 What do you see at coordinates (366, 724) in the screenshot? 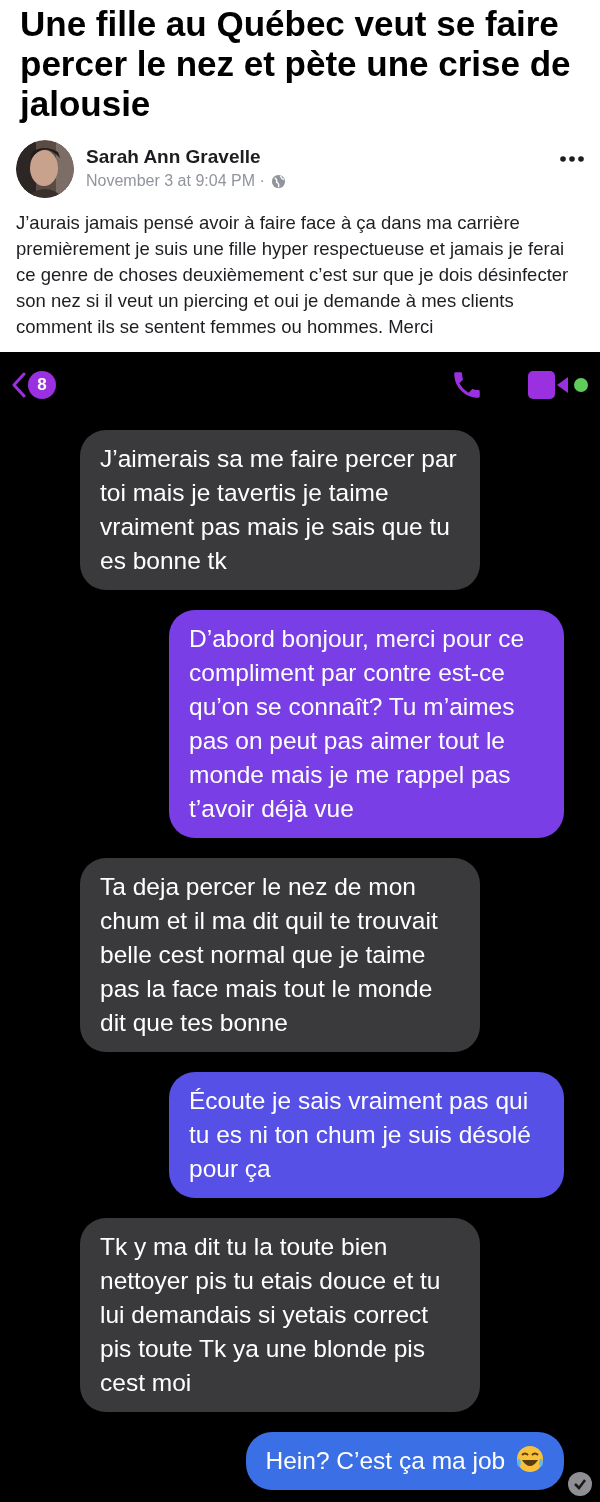
I see `message-bubble: D’abord bonjour, merci pour ce compliment par contre est-ce qu’on se connaît? Tu m’aimes pas on peut pas aimer tout le monde mais je me rappel pas t’avoir déjà vue` at bounding box center [366, 724].